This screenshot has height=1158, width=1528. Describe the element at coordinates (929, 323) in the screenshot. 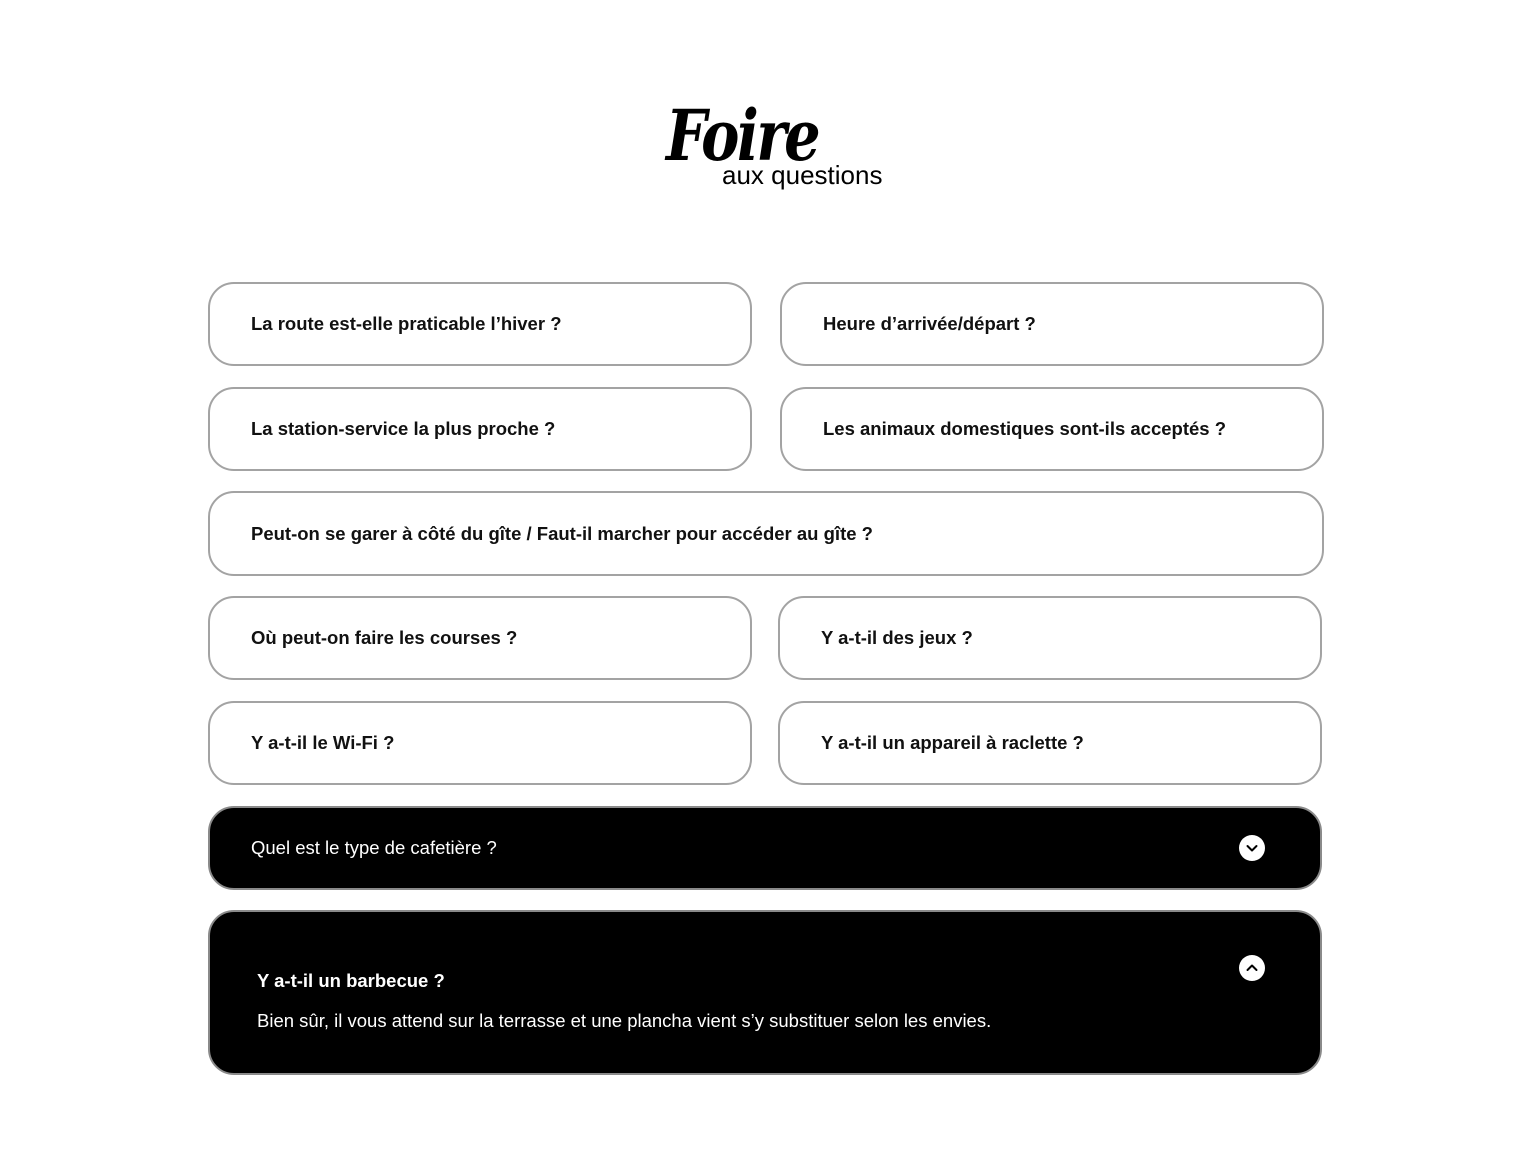

I see `faq-question: Heure d’arrivée/départ ?` at that location.